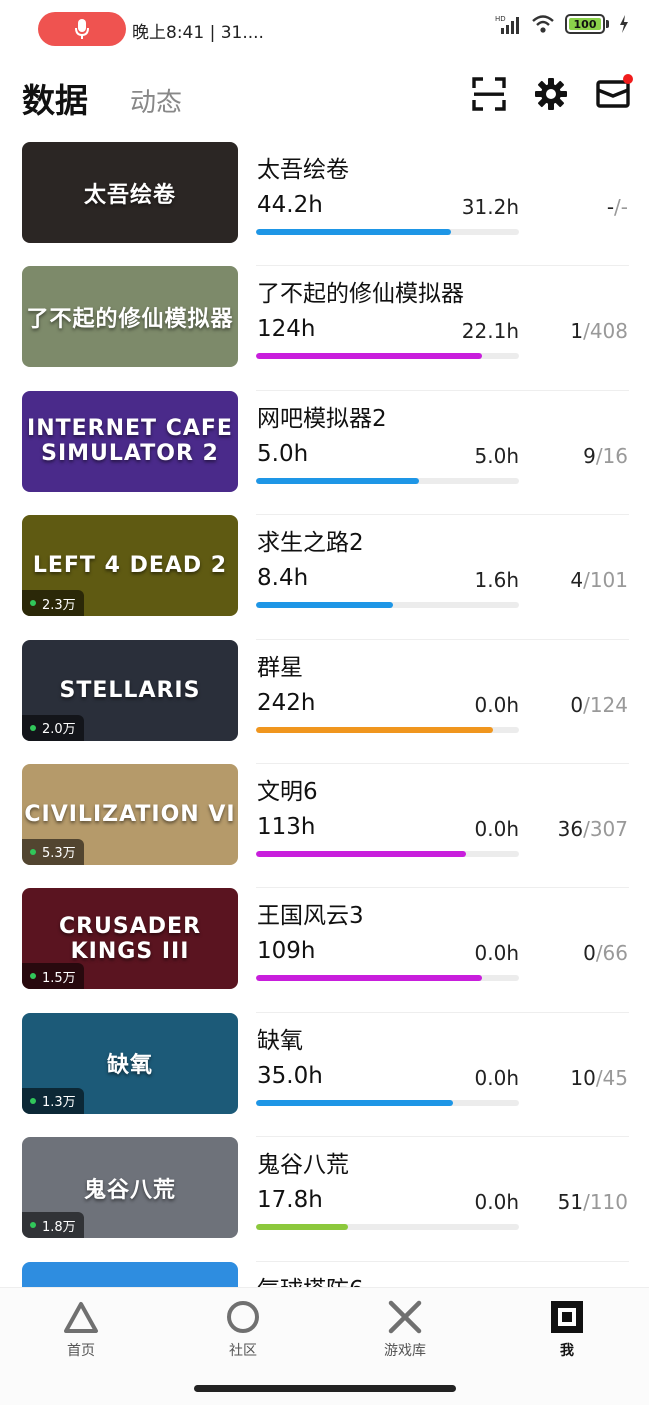 Image resolution: width=649 pixels, height=1405 pixels. I want to click on game-name: 了不起的修仙模拟器, so click(360, 294).